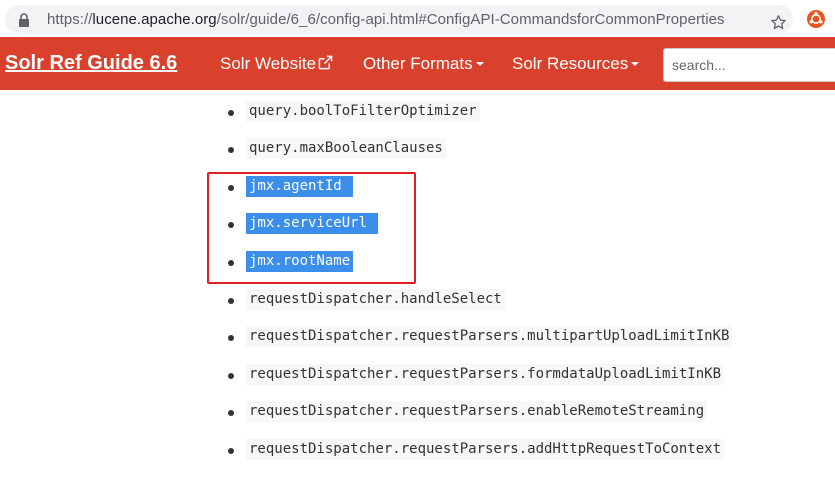 This screenshot has height=496, width=835. Describe the element at coordinates (570, 63) in the screenshot. I see `nav-solr-resources-label: Solr Resources` at that location.